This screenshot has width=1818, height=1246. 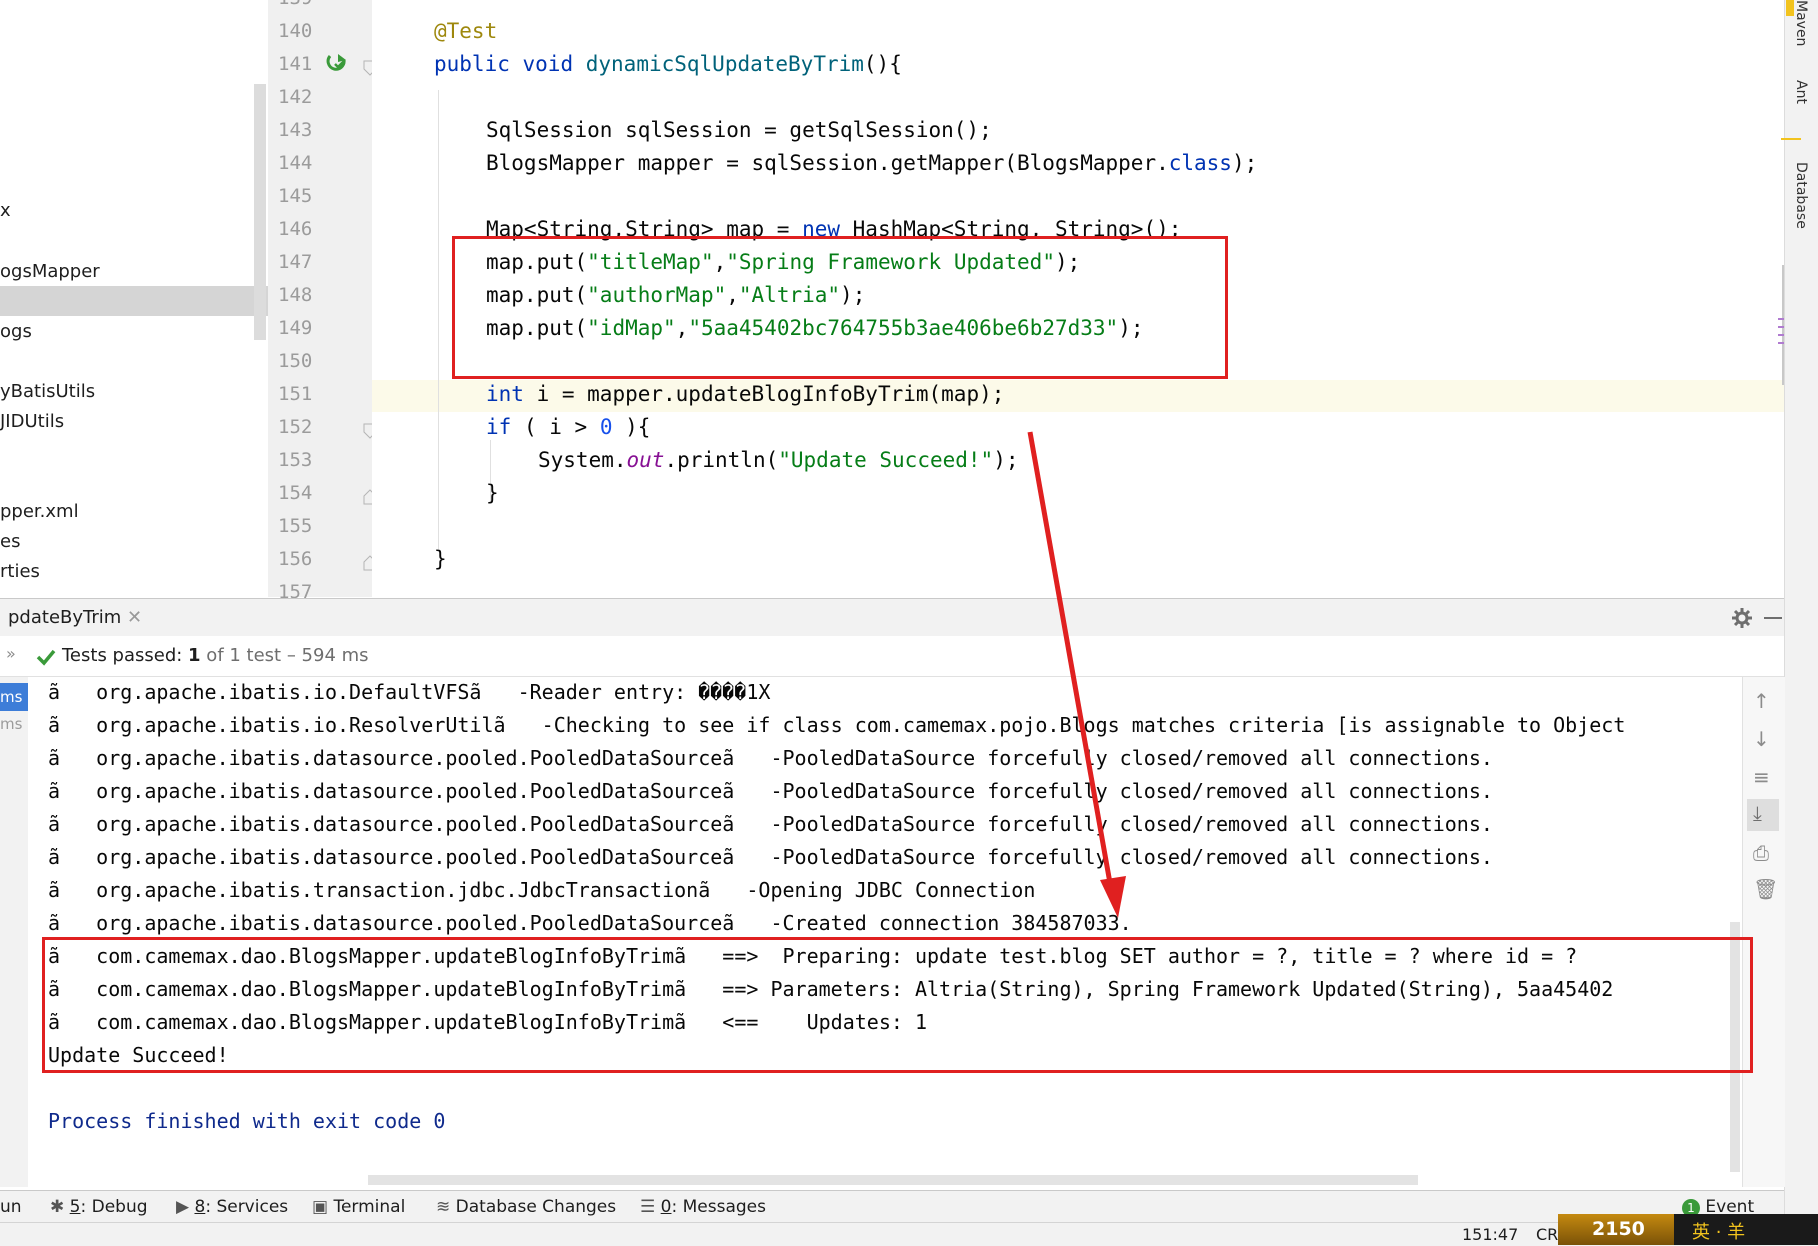 I want to click on line-number: 143, so click(x=295, y=130).